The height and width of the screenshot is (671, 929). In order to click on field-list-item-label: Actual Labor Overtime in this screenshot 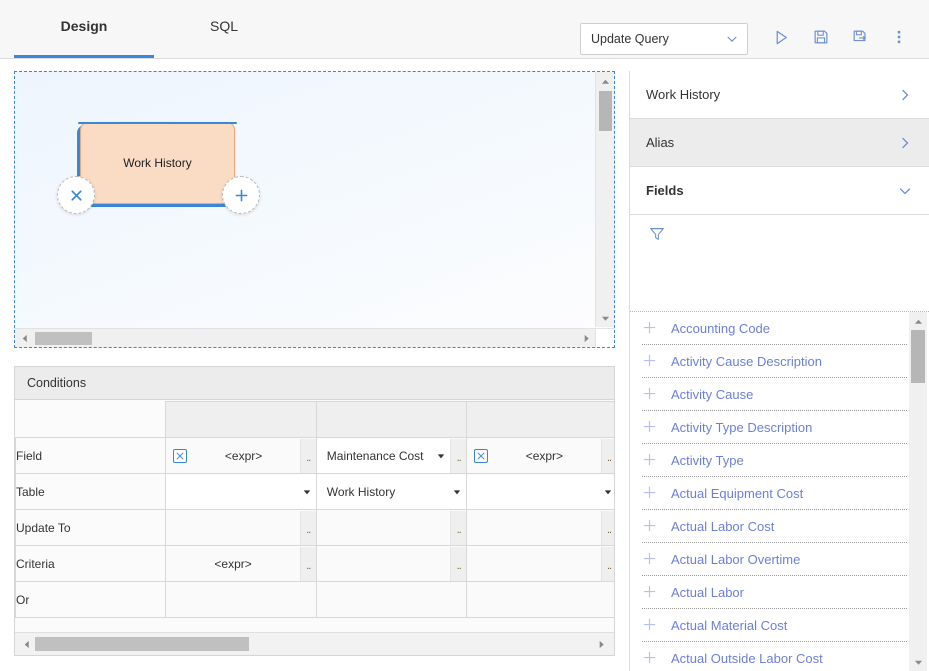, I will do `click(736, 559)`.